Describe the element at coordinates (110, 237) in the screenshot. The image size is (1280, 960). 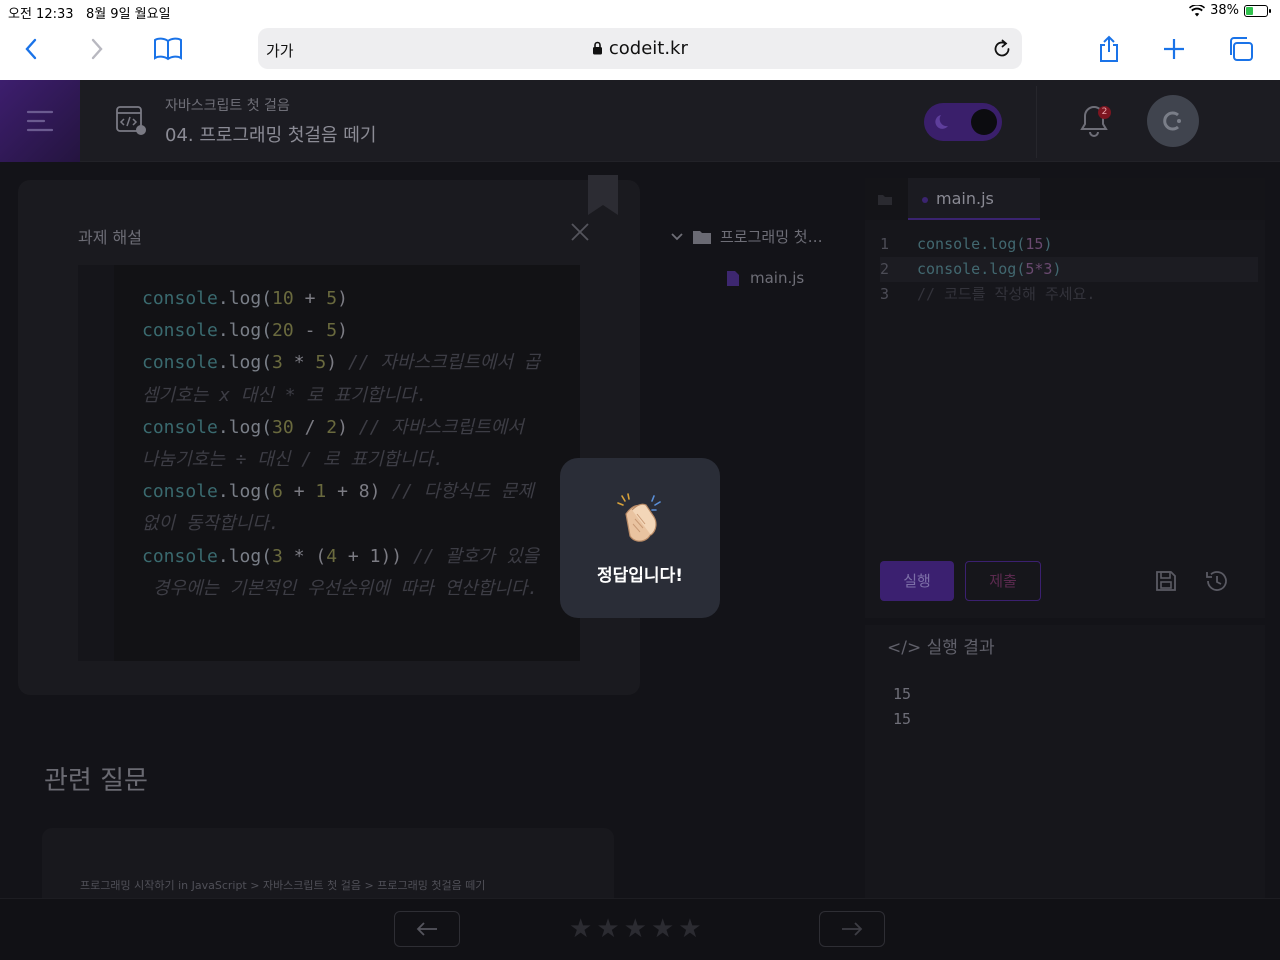
I see `panel-title: 과제 해설` at that location.